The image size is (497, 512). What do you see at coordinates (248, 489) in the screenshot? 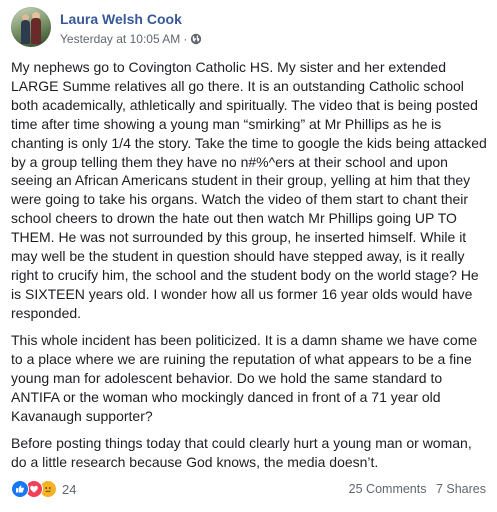
I see `post-footer: 24 25 Comments 7 Shares` at bounding box center [248, 489].